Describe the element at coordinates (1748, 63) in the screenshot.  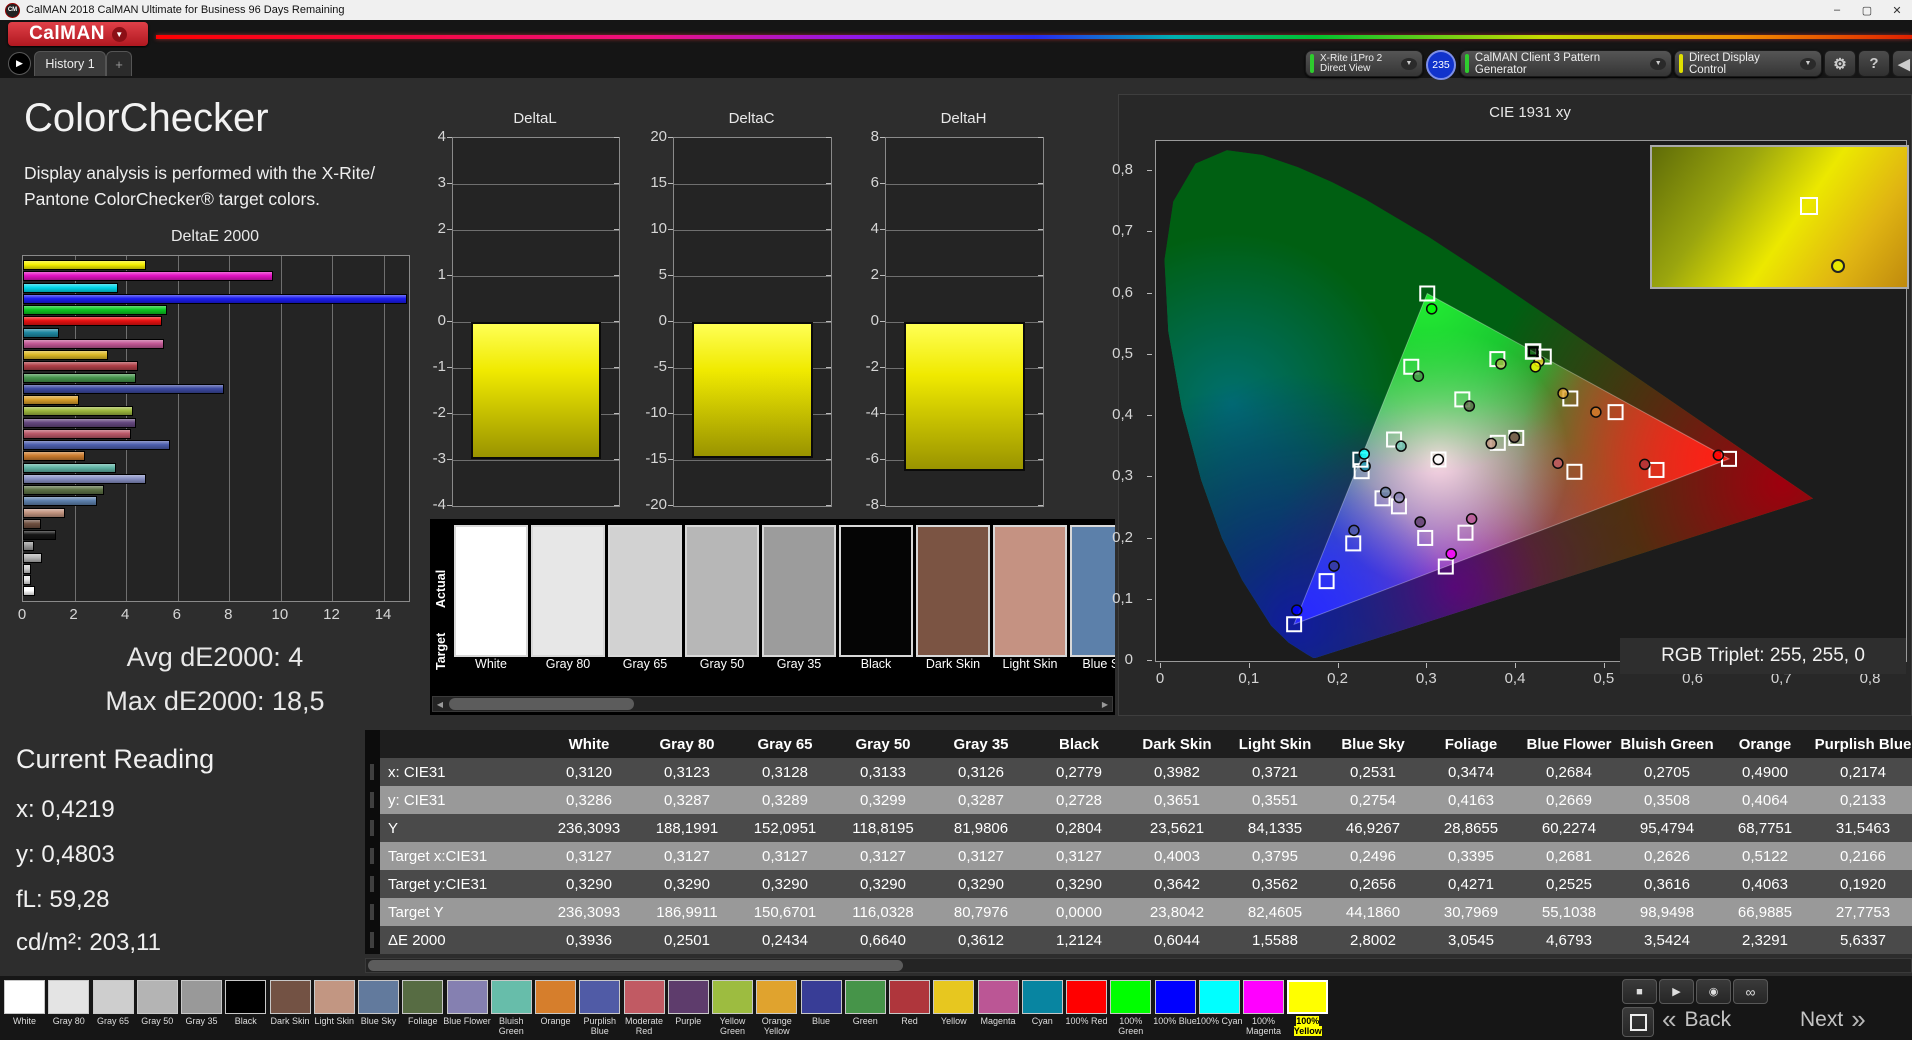
I see `display-control-dropdown: Direct Display Control ▼` at that location.